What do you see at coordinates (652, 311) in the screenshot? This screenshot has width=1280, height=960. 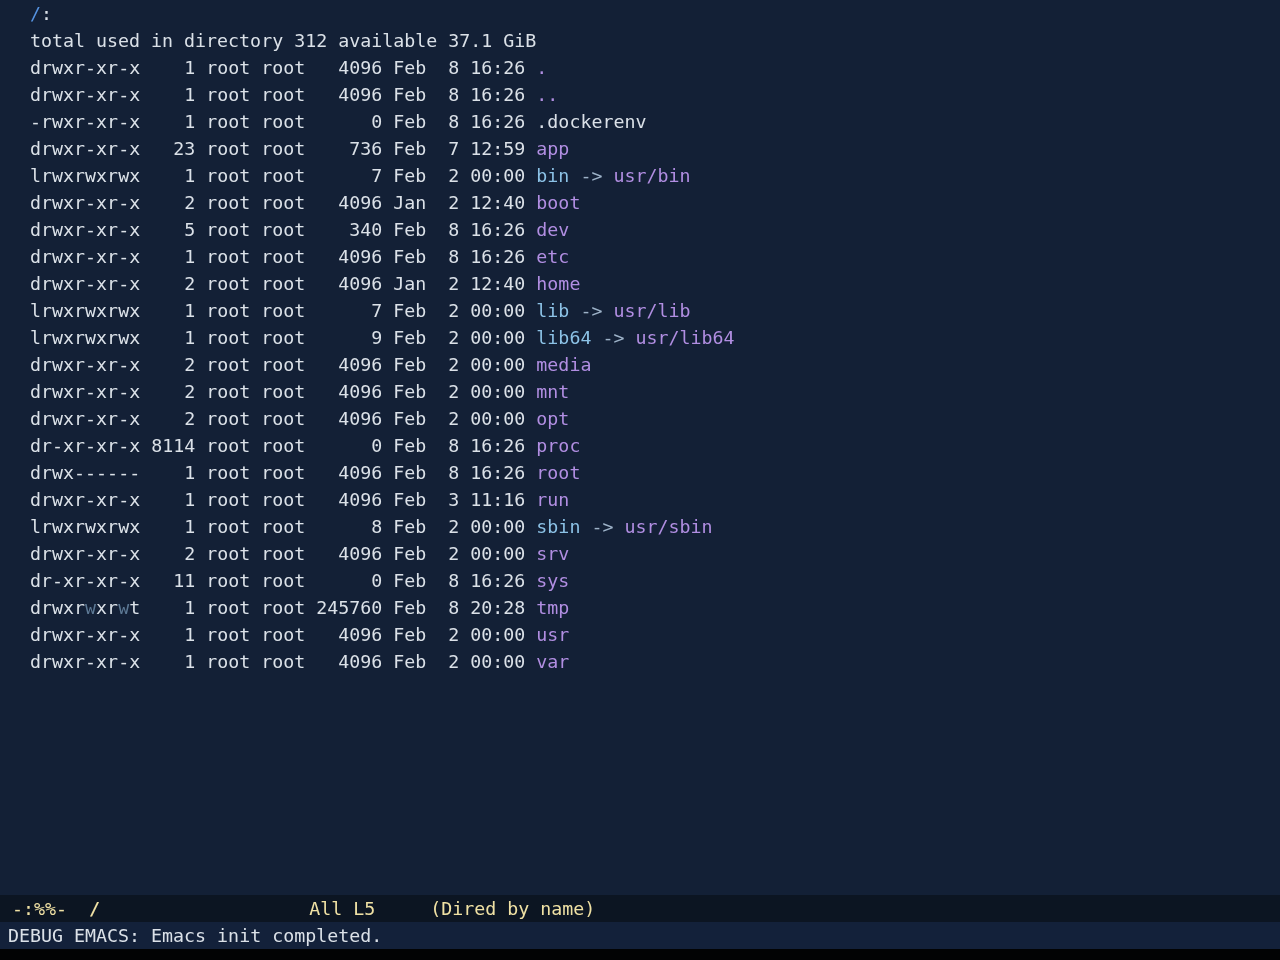 I see `symlink-target: usr/lib` at bounding box center [652, 311].